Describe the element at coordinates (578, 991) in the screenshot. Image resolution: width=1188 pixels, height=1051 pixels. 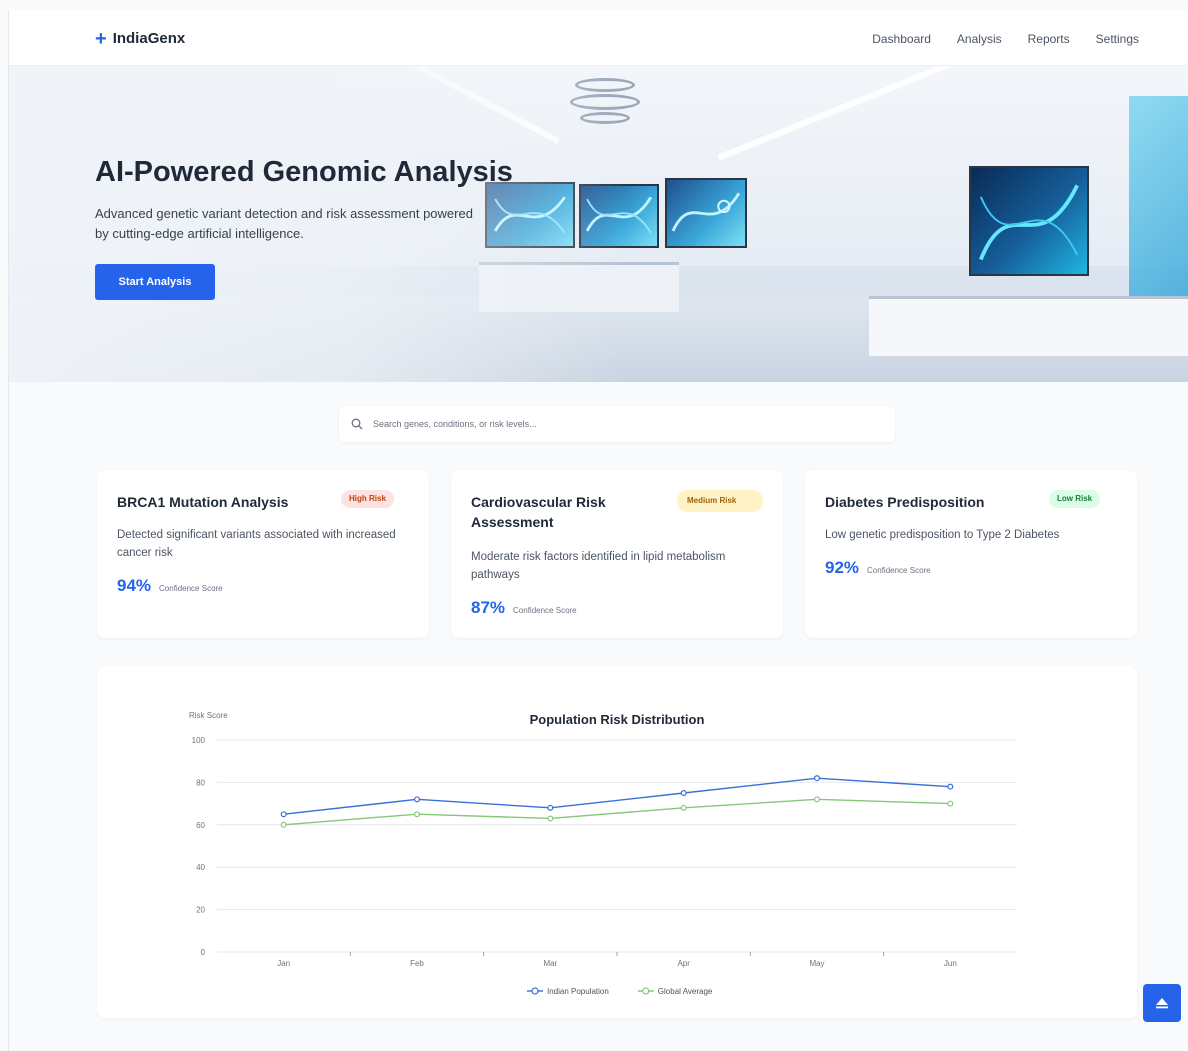
I see `legend-label: Indian Population` at that location.